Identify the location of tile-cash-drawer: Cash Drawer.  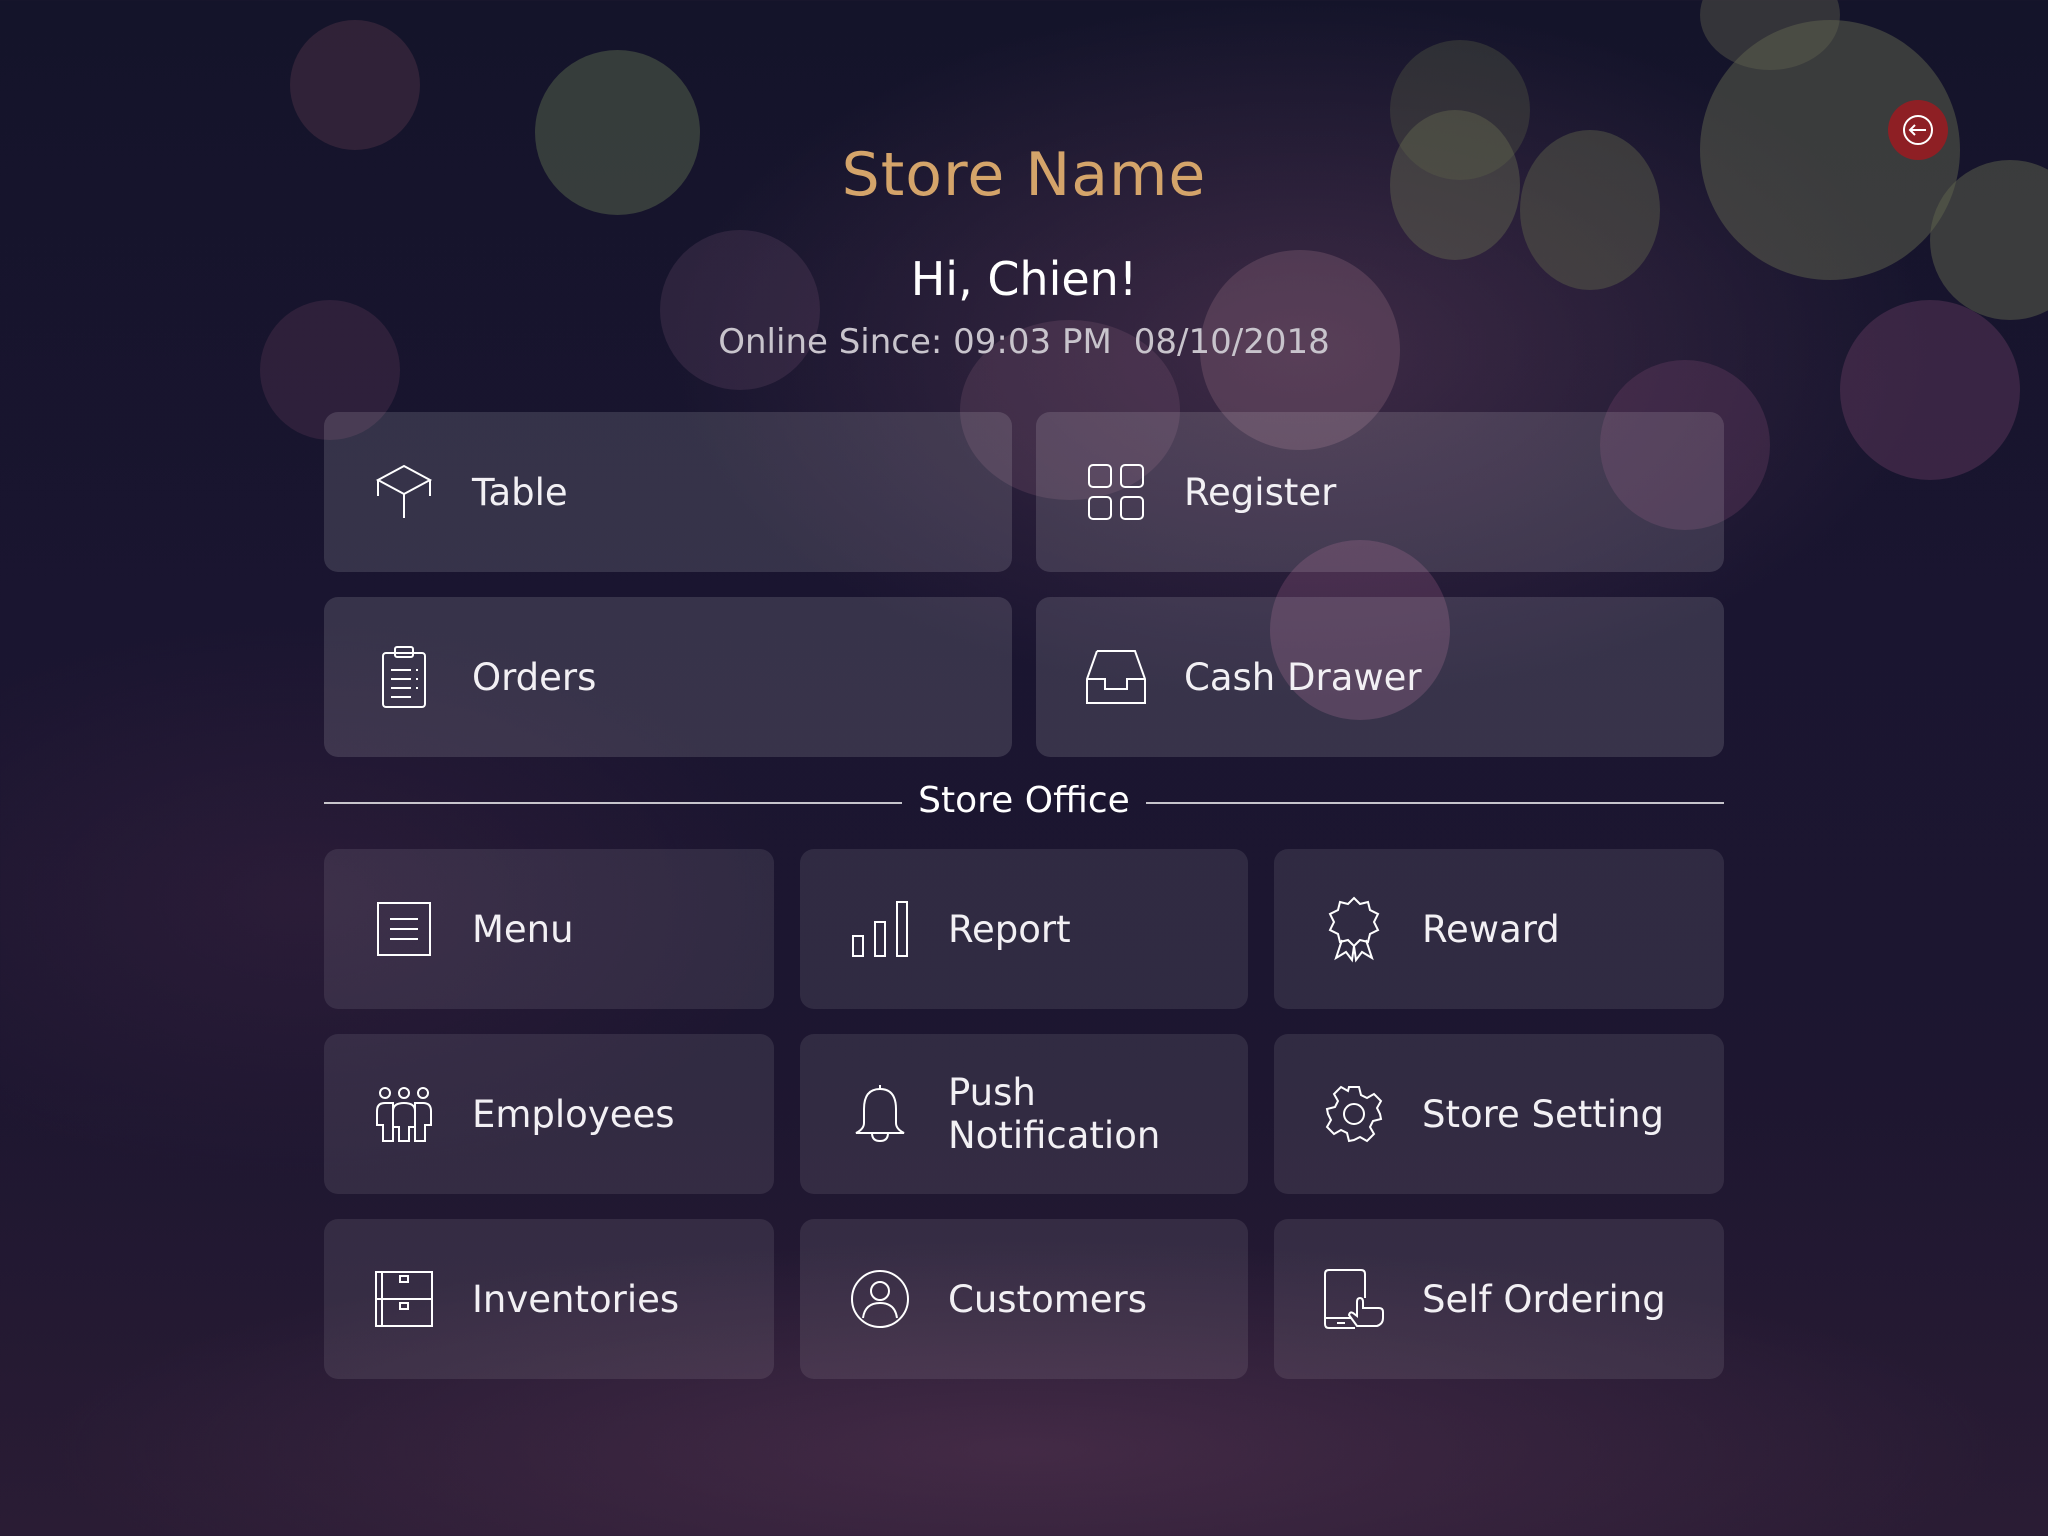
(1380, 677).